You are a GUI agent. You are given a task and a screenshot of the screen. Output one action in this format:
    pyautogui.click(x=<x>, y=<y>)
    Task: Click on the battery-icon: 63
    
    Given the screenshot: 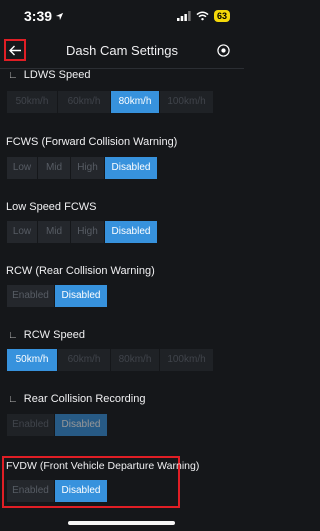 What is the action you would take?
    pyautogui.click(x=221, y=16)
    